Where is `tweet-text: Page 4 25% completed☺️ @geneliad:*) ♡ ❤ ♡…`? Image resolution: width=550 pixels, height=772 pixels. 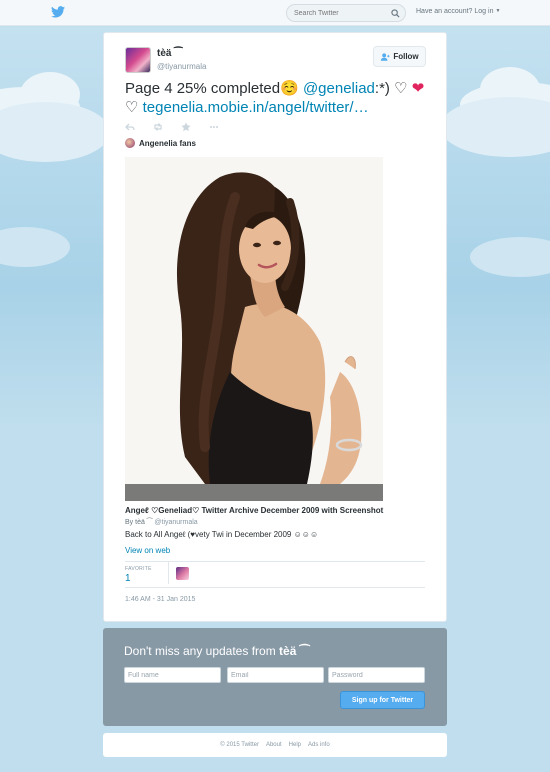
tweet-text: Page 4 25% completed☺️ @geneliad:*) ♡ ❤ ♡… is located at coordinates (280, 98).